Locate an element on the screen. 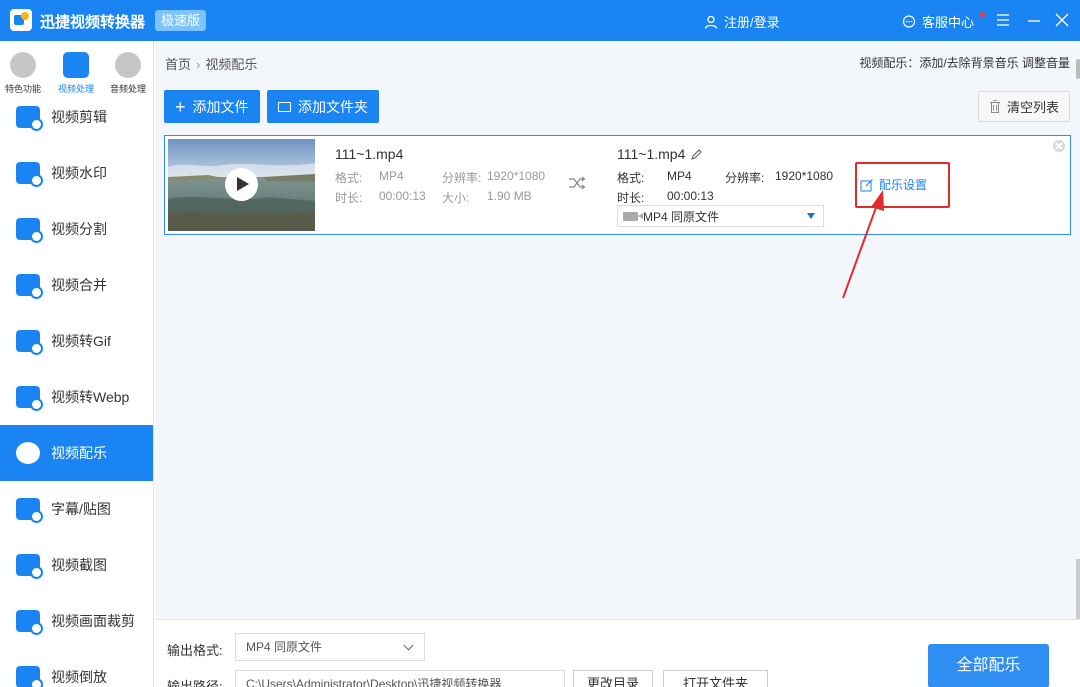 Image resolution: width=1080 pixels, height=687 pixels. sidebar-item-label: 视频画面裁剪 is located at coordinates (93, 621).